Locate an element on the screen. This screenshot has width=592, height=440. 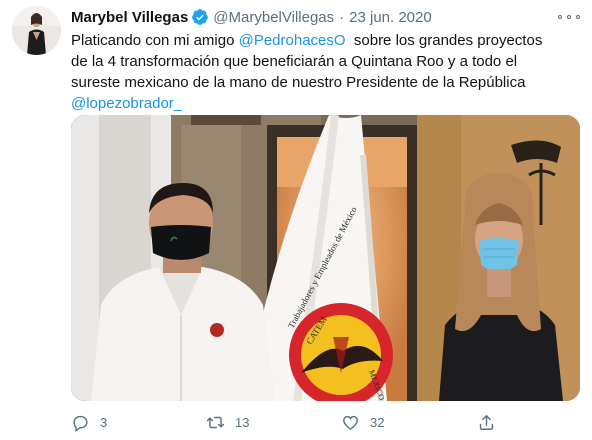
share-icon is located at coordinates (486, 422).